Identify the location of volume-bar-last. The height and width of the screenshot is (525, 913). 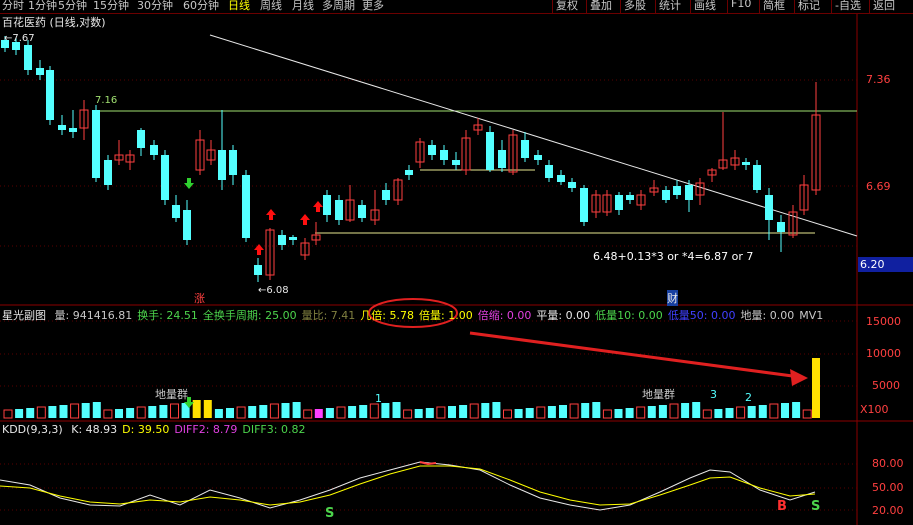
(816, 388).